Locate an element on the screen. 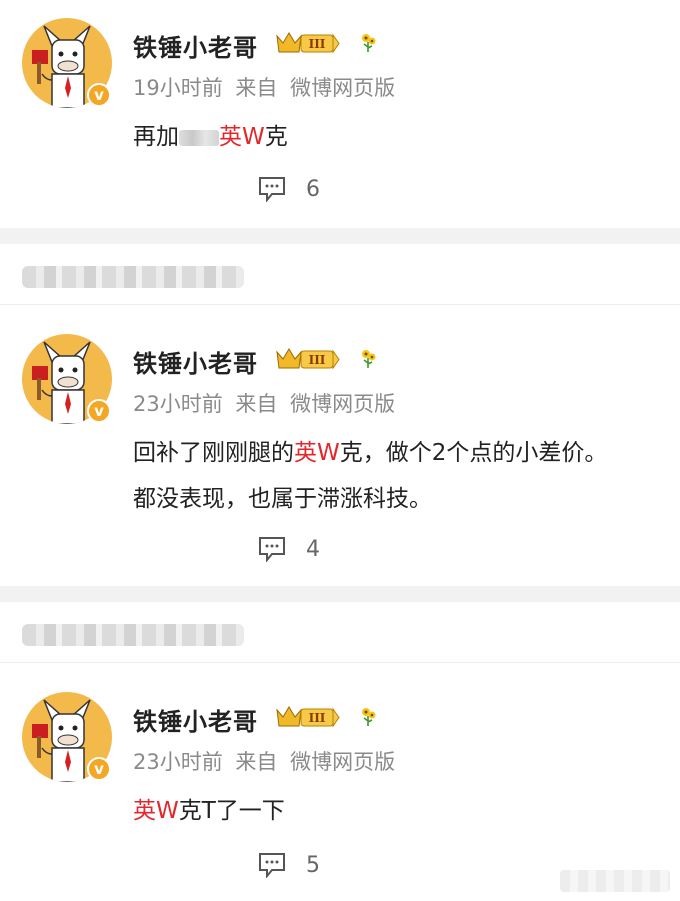  comment-count: 5 is located at coordinates (313, 865).